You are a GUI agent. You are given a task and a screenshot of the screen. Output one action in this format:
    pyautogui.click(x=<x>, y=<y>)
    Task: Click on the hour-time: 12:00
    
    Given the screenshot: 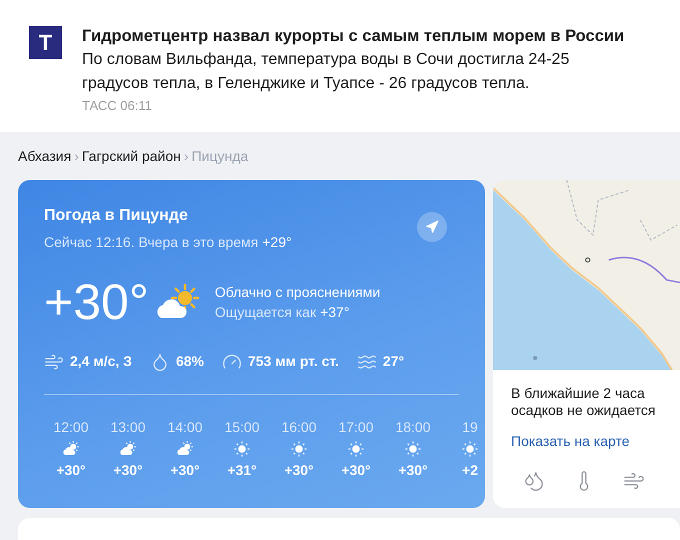 What is the action you would take?
    pyautogui.click(x=71, y=427)
    